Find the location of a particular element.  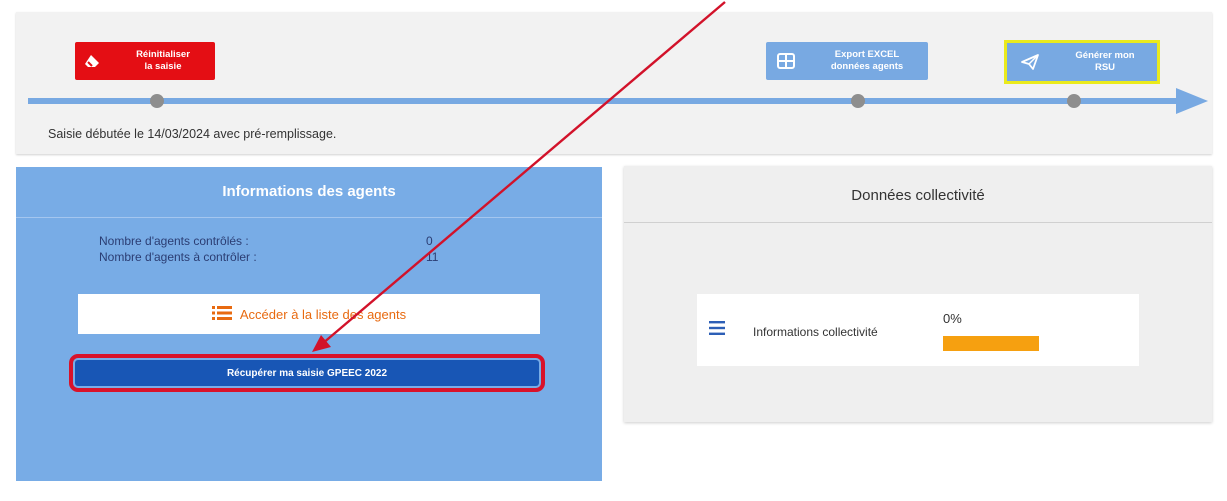

export-excel-button: Export EXCEL données agents is located at coordinates (847, 61).